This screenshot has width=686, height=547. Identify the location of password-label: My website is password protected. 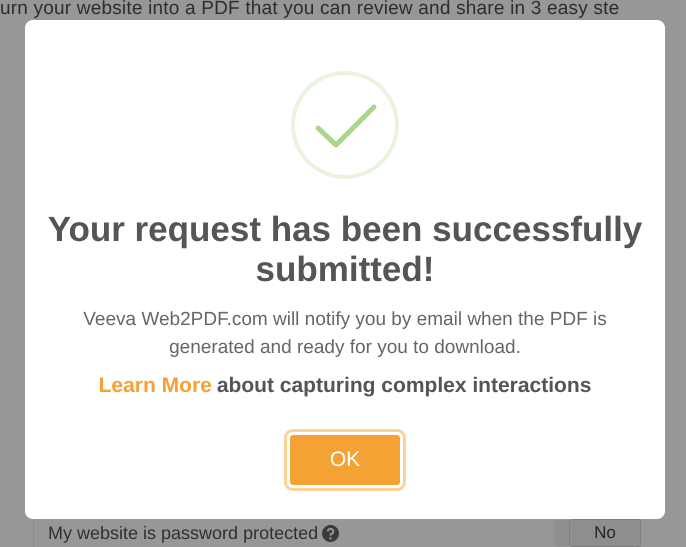
(183, 533).